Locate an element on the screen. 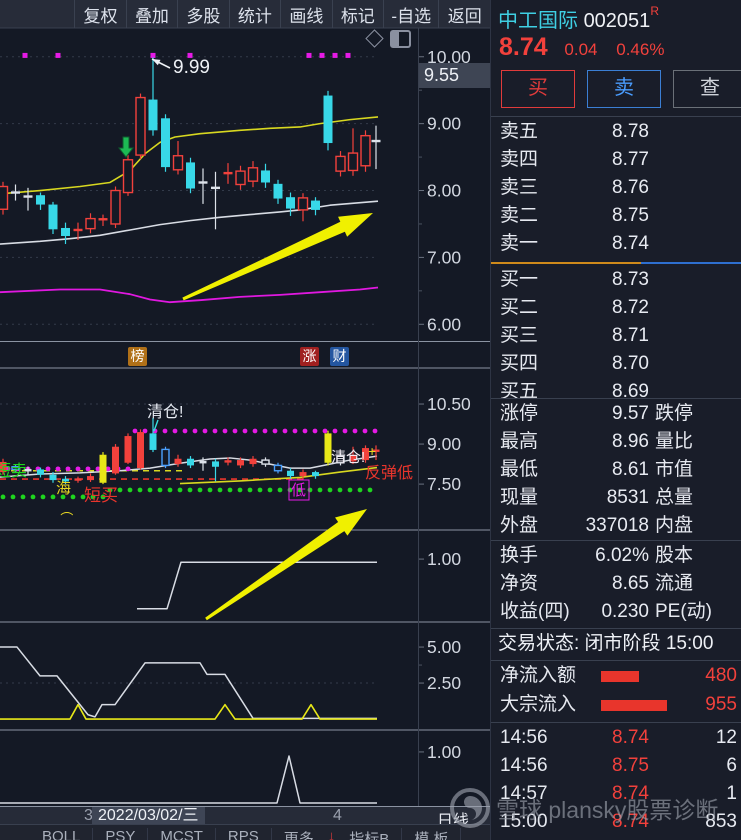 The width and height of the screenshot is (741, 840). svg-text: 短卖 is located at coordinates (13, 471).